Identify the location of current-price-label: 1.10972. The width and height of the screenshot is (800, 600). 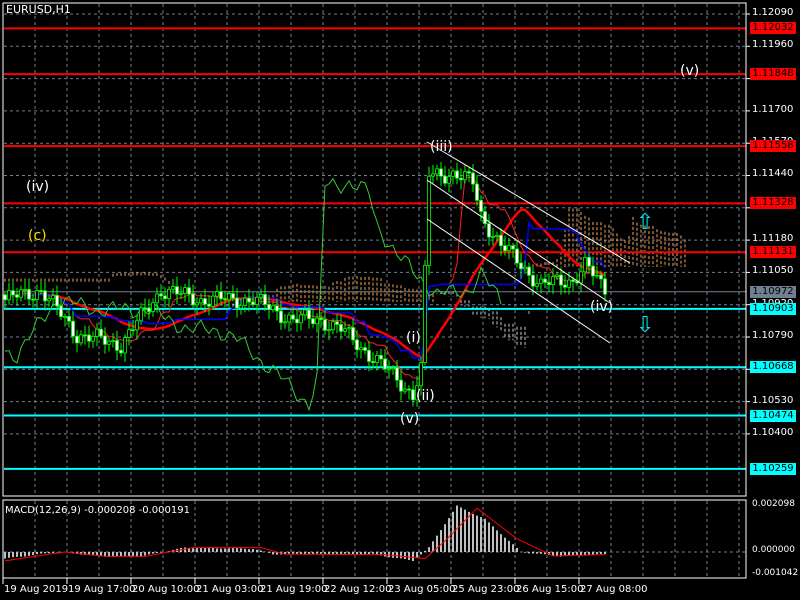
(773, 291).